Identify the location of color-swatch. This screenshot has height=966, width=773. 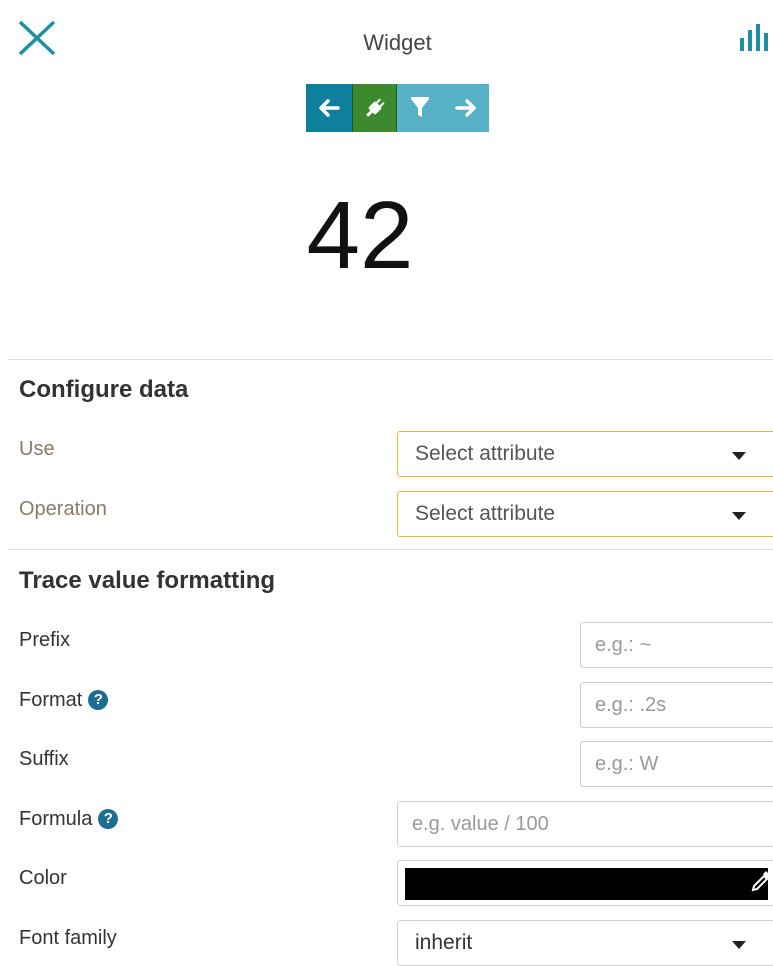
(586, 884).